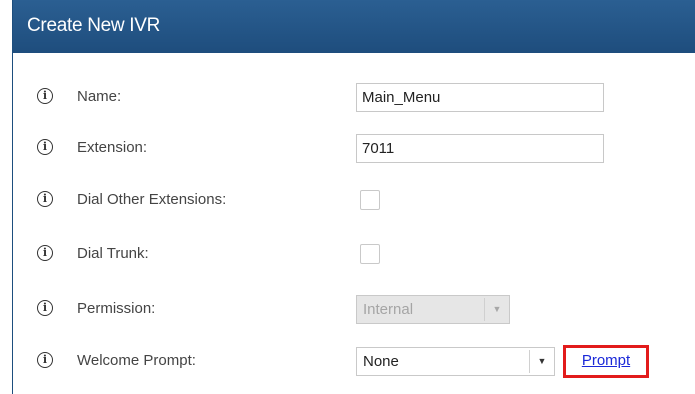 The width and height of the screenshot is (695, 394). I want to click on name-label: Name:, so click(99, 96).